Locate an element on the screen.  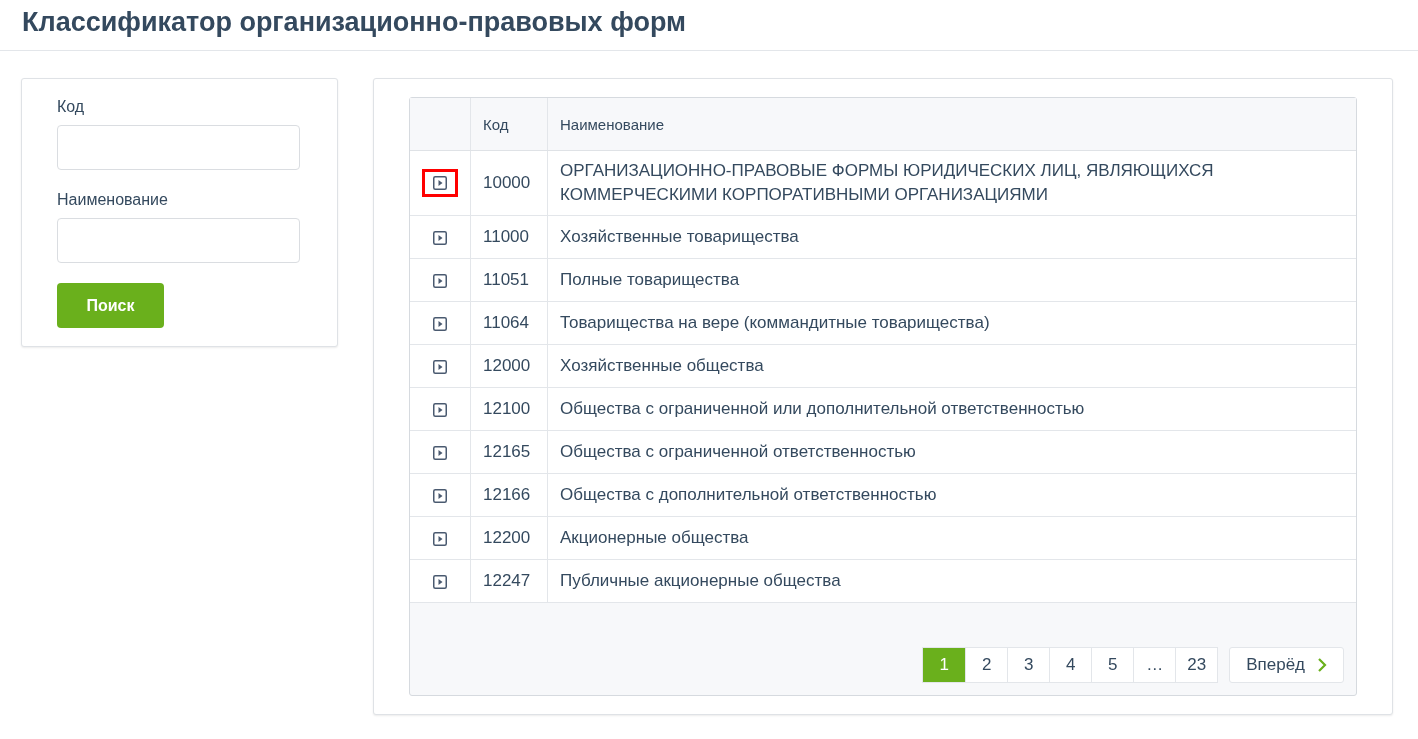
table-cell: 12165 is located at coordinates (509, 452).